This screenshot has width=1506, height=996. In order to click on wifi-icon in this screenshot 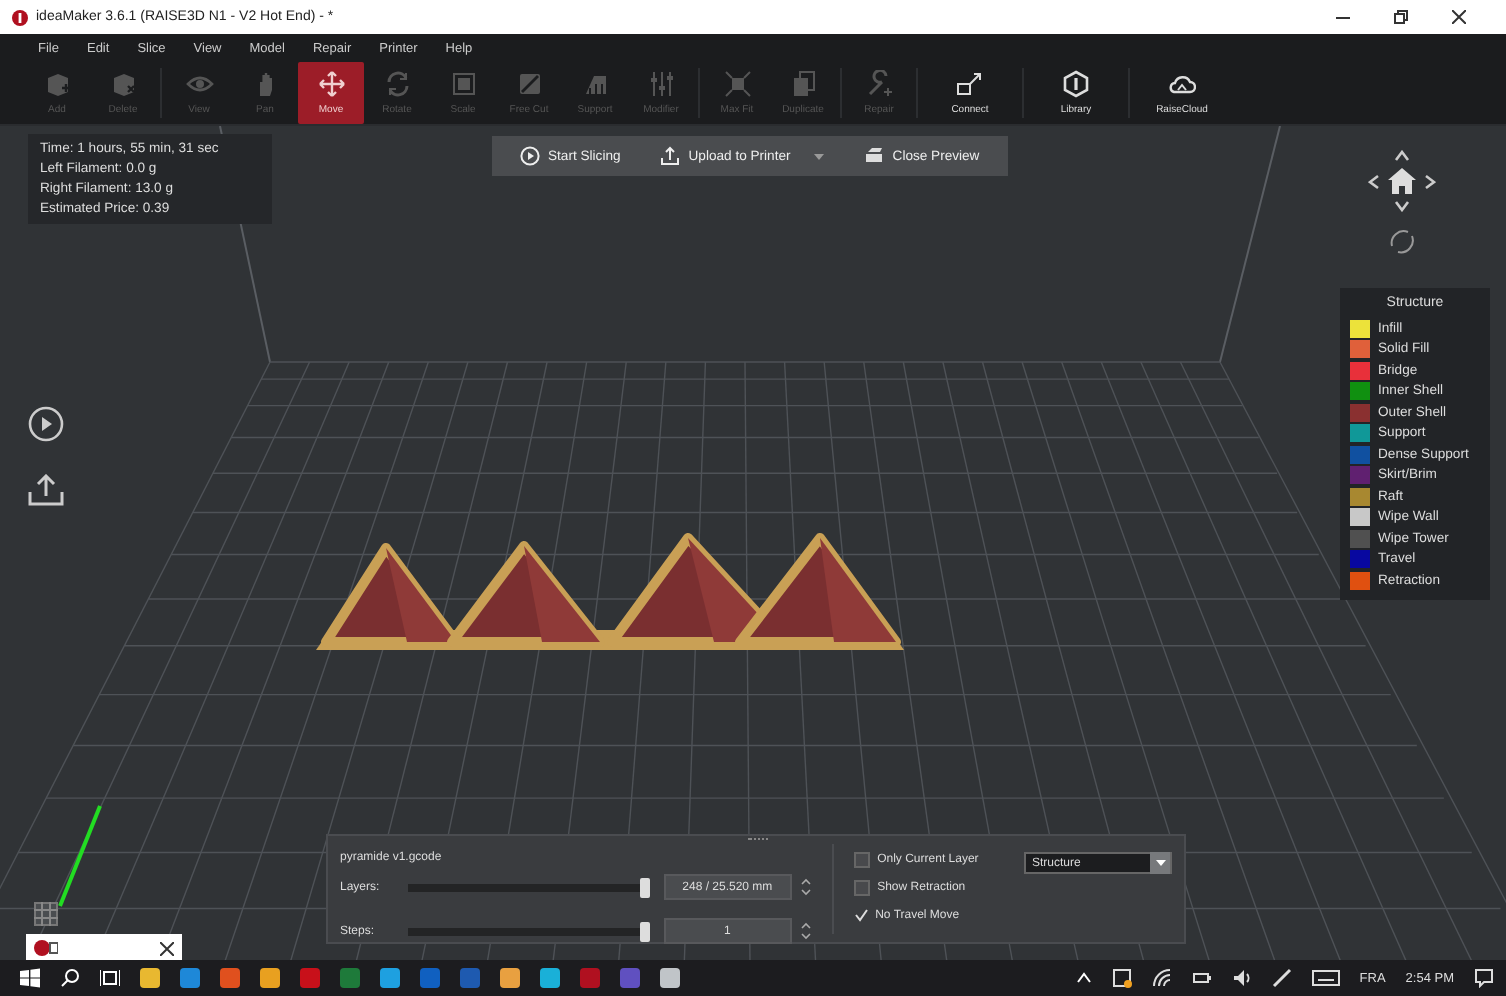, I will do `click(1161, 978)`.